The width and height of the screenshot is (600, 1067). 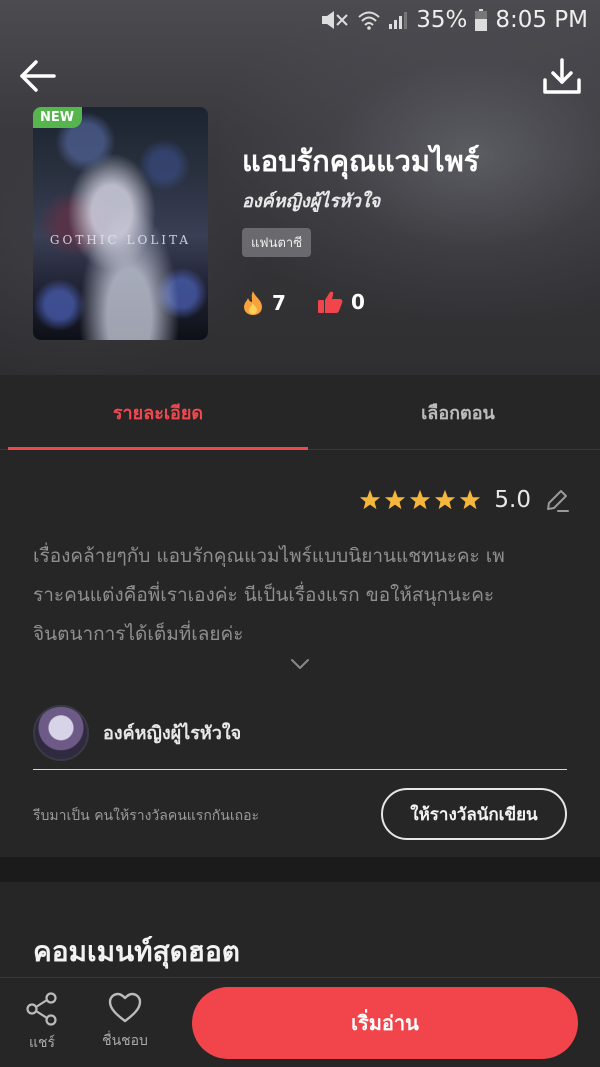 I want to click on hot-comments-section: คอมเมนท์สุดฮอต, so click(x=300, y=932).